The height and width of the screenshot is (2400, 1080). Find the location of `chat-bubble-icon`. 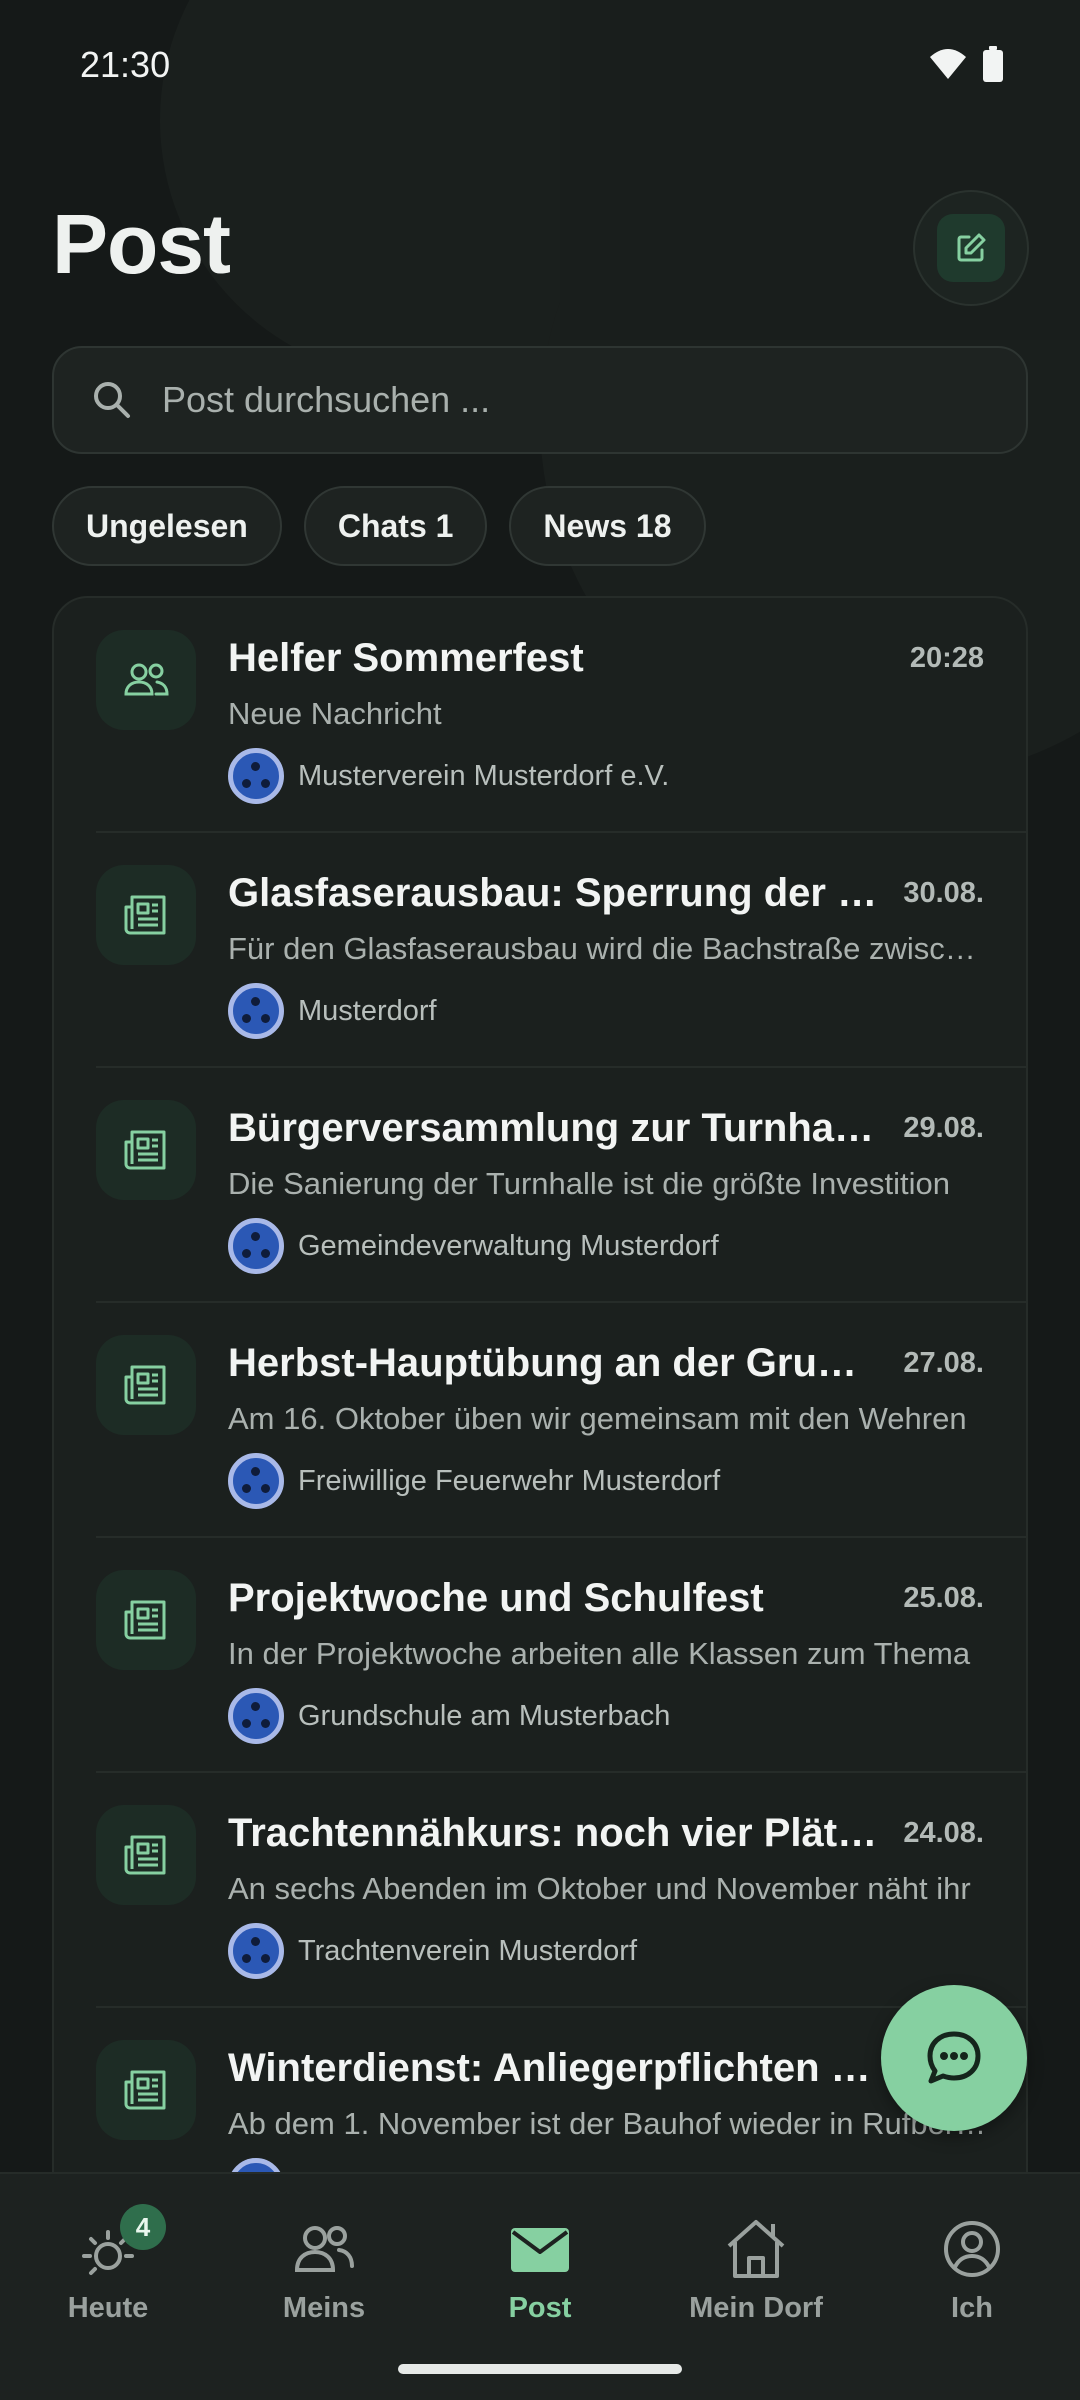

chat-bubble-icon is located at coordinates (954, 2057).